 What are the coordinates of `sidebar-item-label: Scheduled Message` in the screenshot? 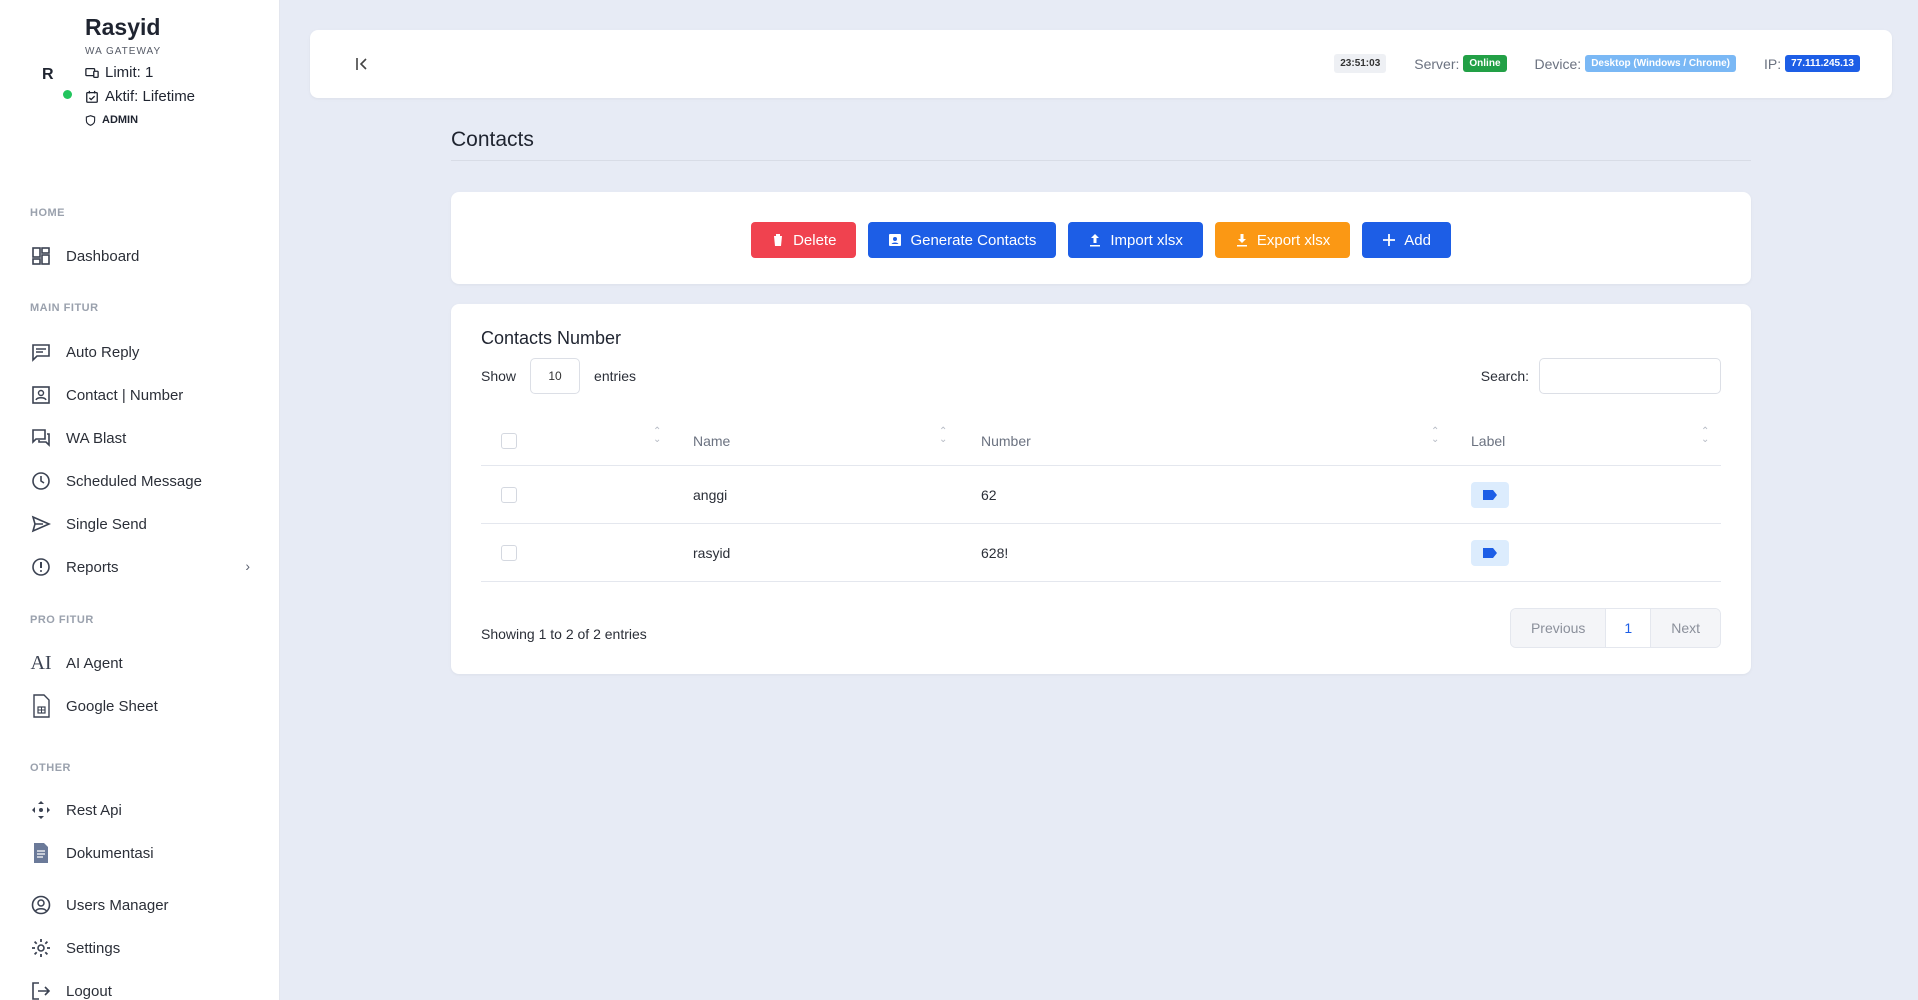 It's located at (134, 481).